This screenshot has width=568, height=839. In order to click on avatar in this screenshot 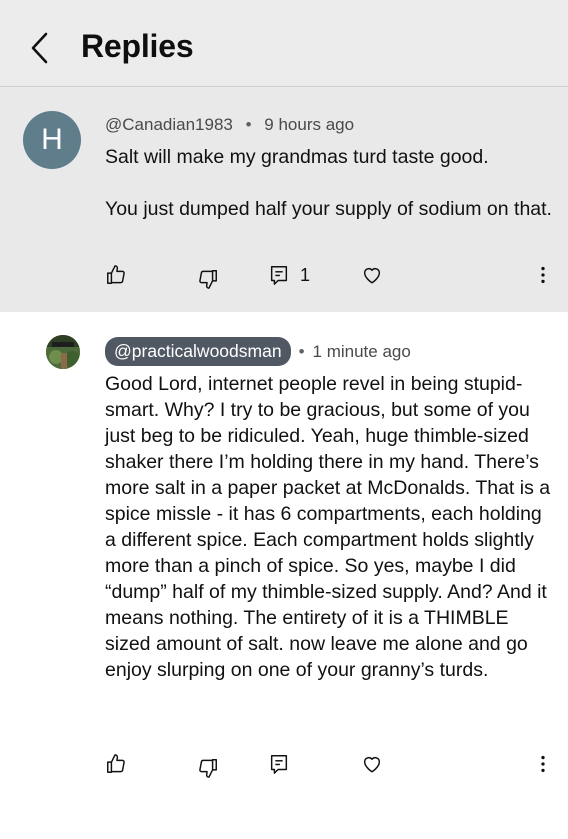, I will do `click(63, 352)`.